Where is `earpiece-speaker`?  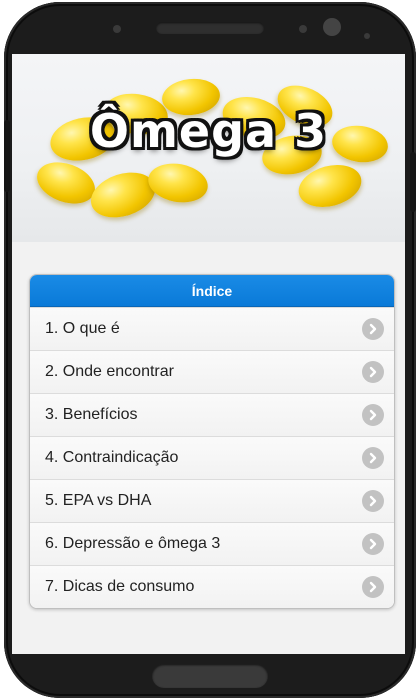
earpiece-speaker is located at coordinates (210, 28).